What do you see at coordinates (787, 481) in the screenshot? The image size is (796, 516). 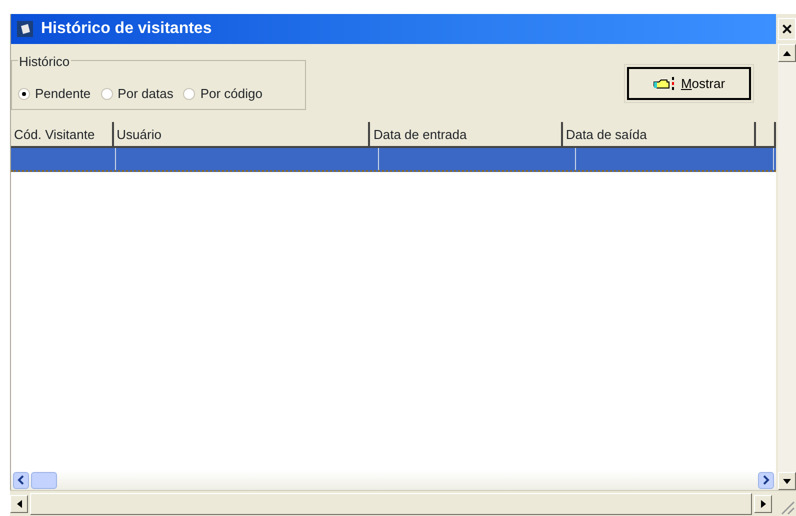 I see `scroll-down-icon` at bounding box center [787, 481].